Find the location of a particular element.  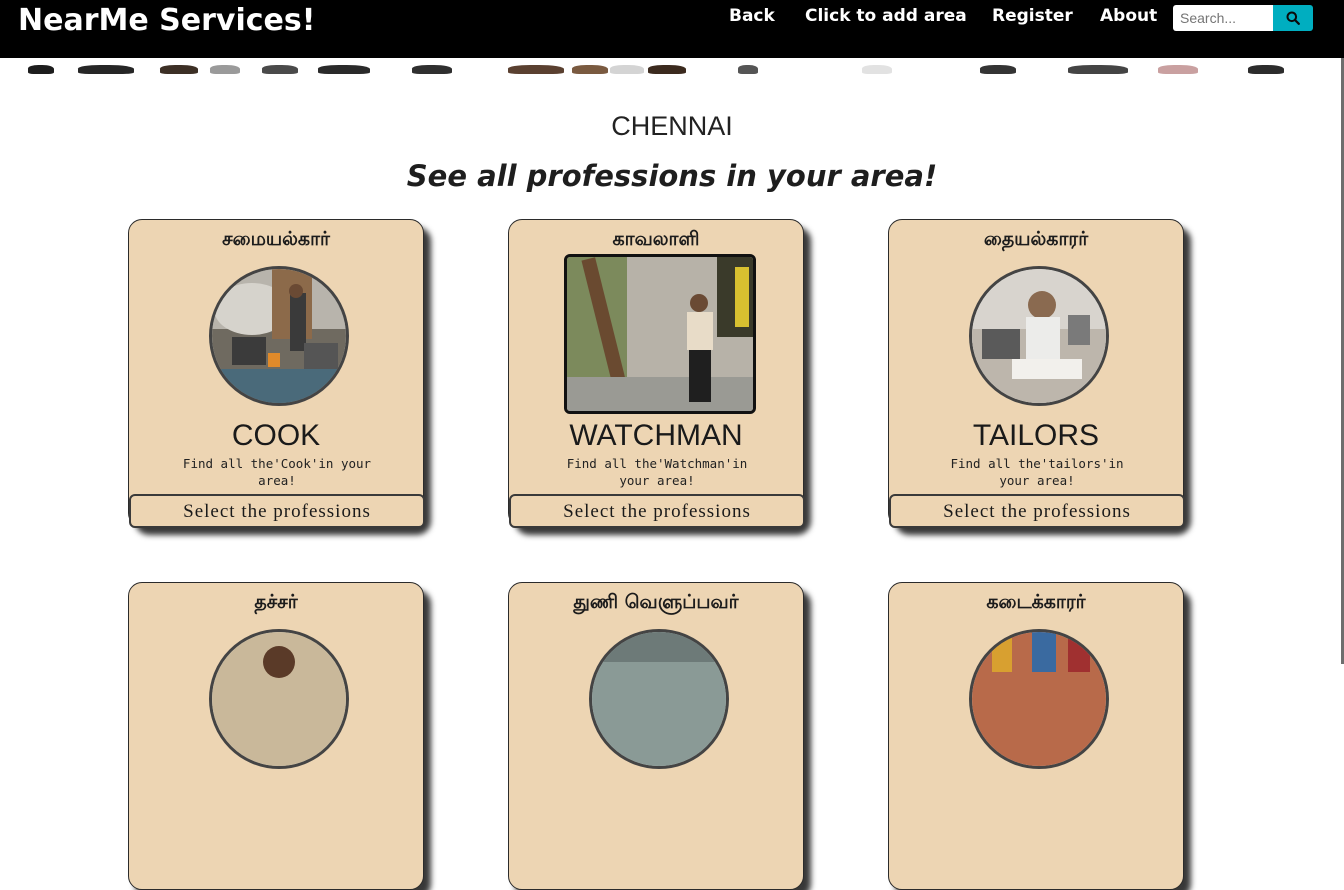

nav-back-link: Back is located at coordinates (752, 16).